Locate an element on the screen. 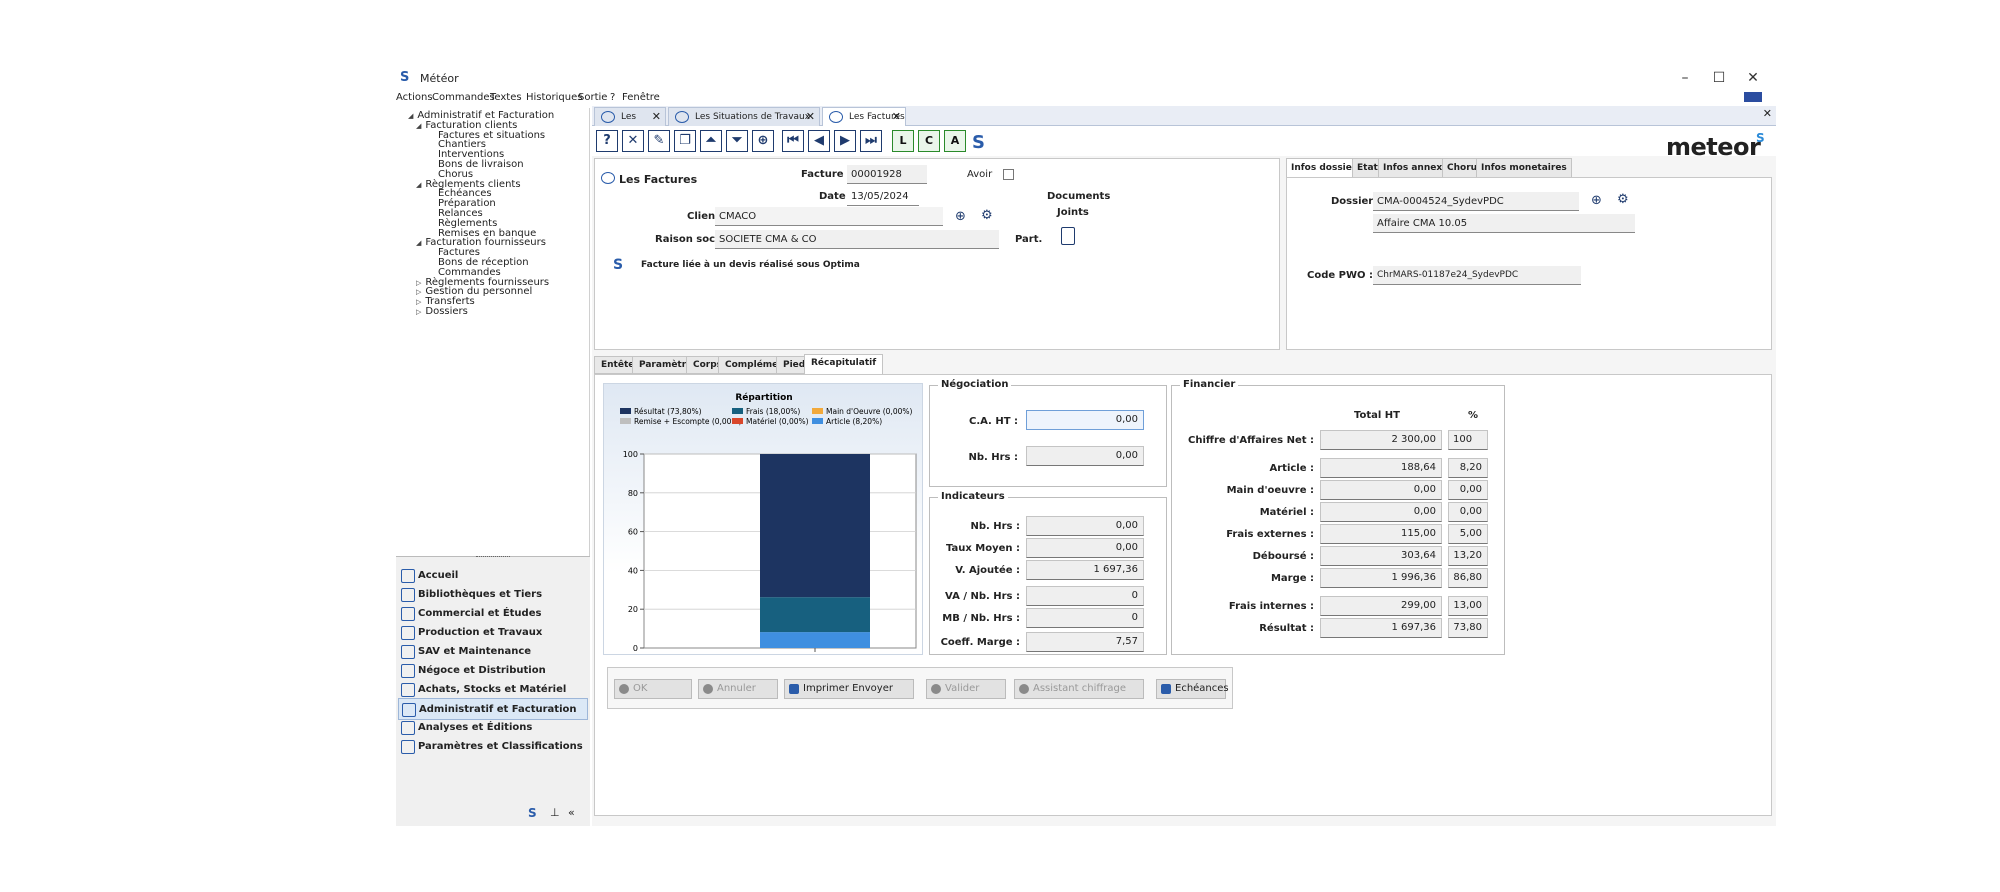 The width and height of the screenshot is (2000, 892). link-c-button: C is located at coordinates (929, 141).